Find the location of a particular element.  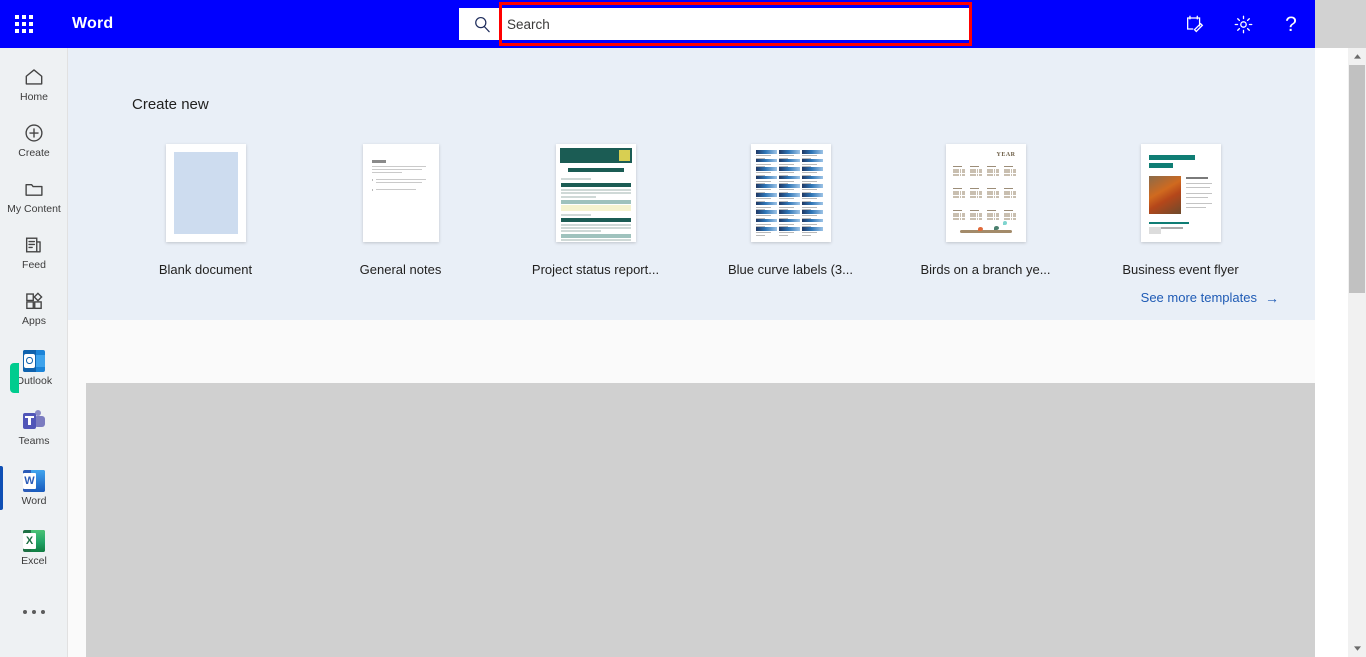

sidebar-item-home: Home is located at coordinates (34, 84).